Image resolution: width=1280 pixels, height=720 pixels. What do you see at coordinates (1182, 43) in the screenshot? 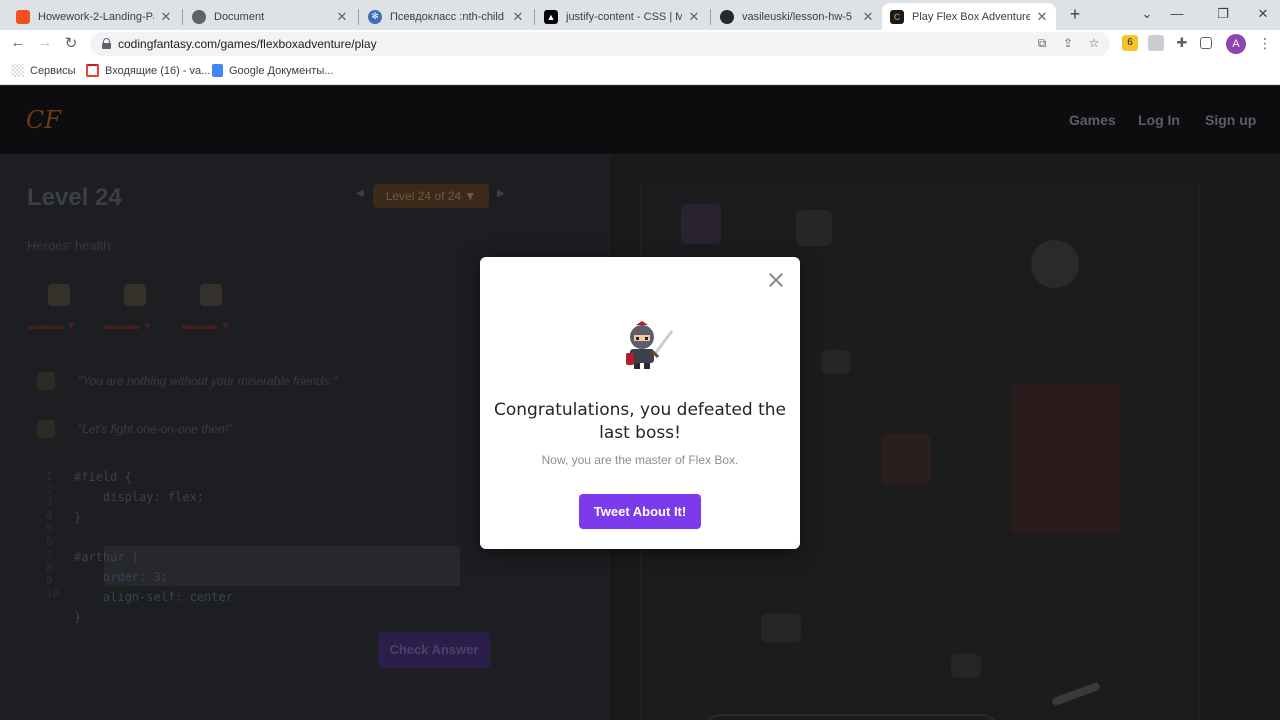
I see `puzzle-icon: ✚` at bounding box center [1182, 43].